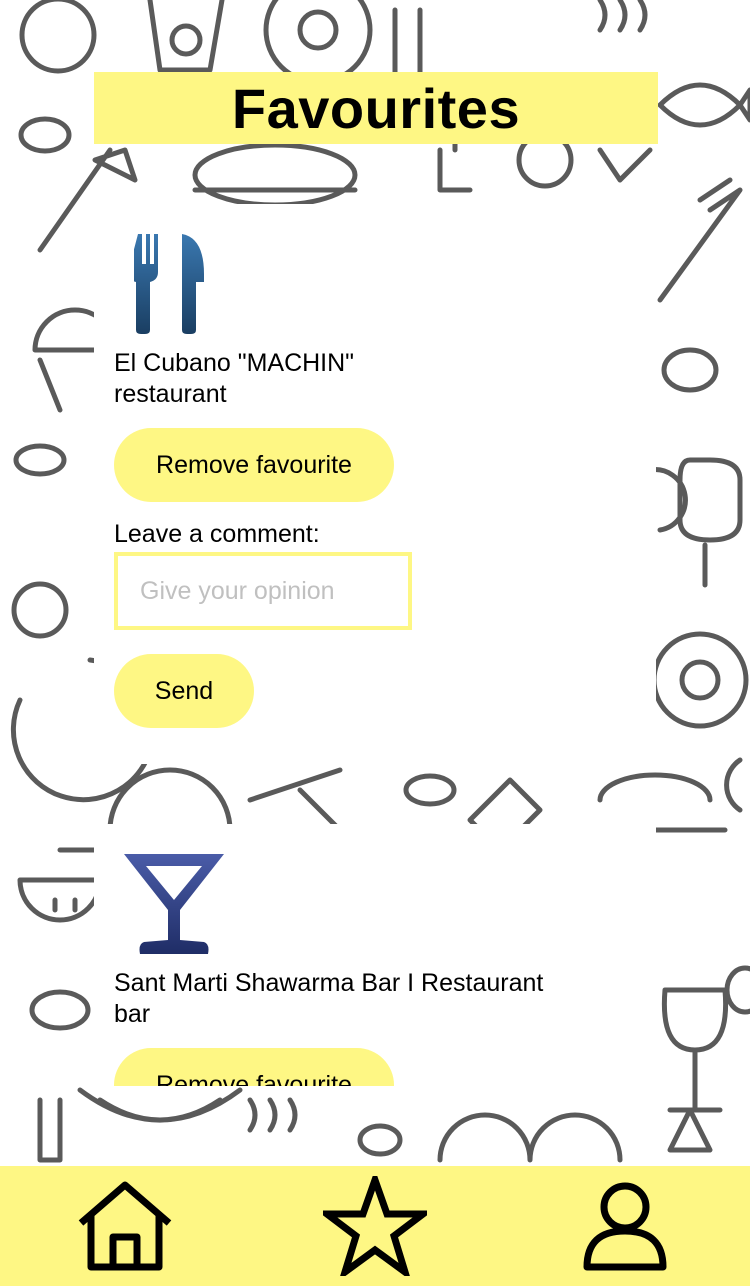 The width and height of the screenshot is (750, 1286). Describe the element at coordinates (329, 983) in the screenshot. I see `venue-name: Sant Marti Shawarma Bar I Restaurant` at that location.